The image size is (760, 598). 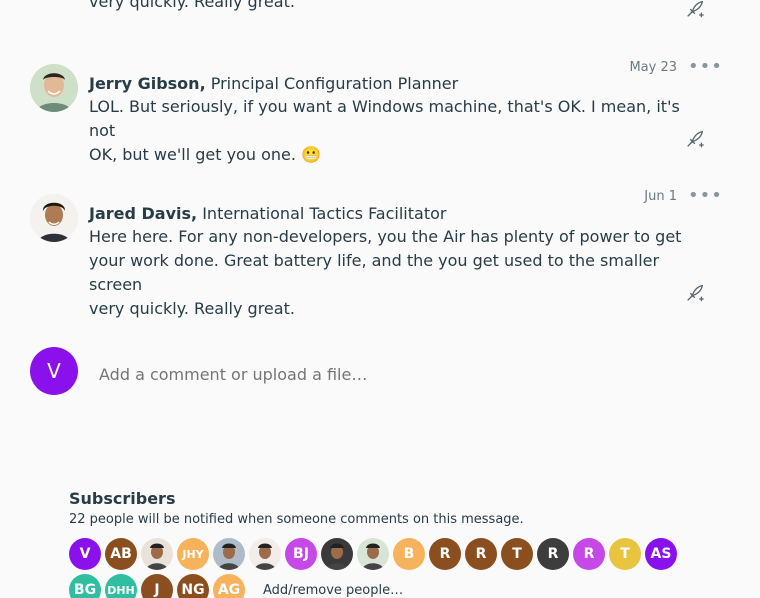 I want to click on subscriber-initials: B, so click(x=409, y=554).